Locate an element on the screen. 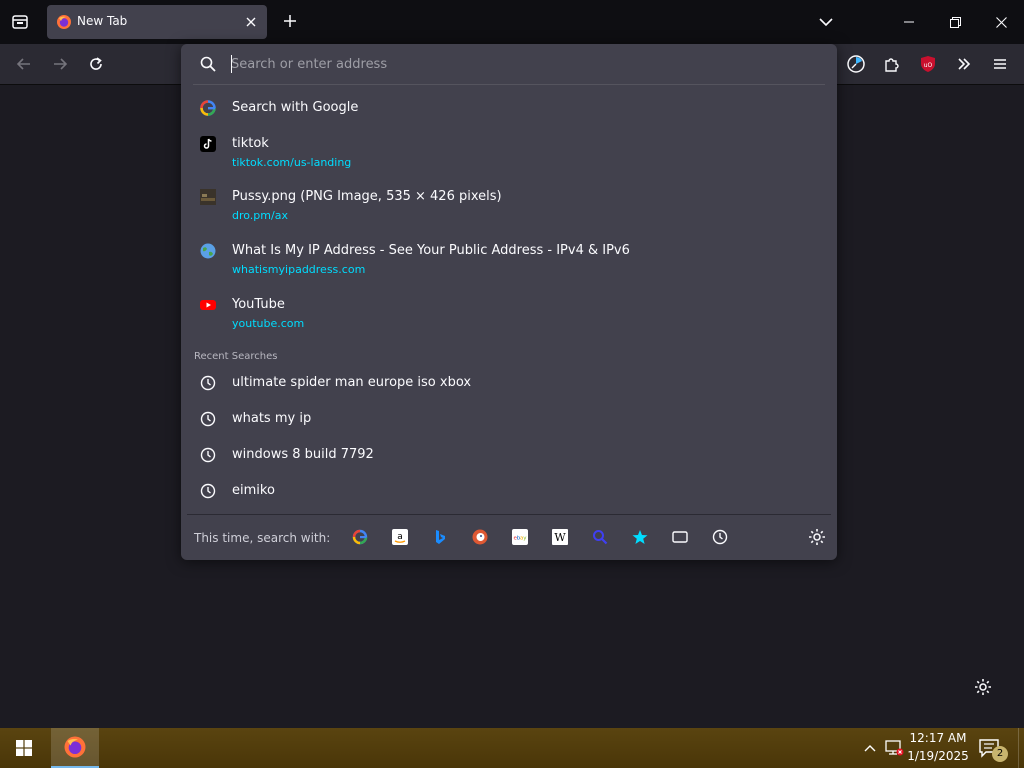  restore-button is located at coordinates (955, 22).